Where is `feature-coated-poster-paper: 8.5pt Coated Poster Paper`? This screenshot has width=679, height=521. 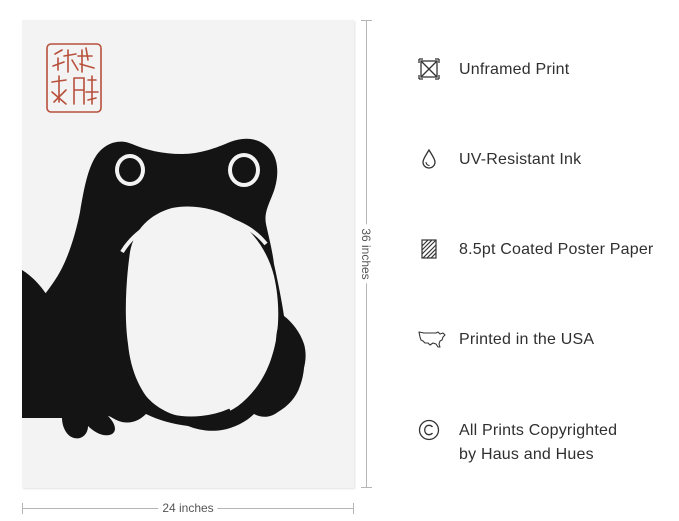
feature-coated-poster-paper: 8.5pt Coated Poster Paper is located at coordinates (535, 250).